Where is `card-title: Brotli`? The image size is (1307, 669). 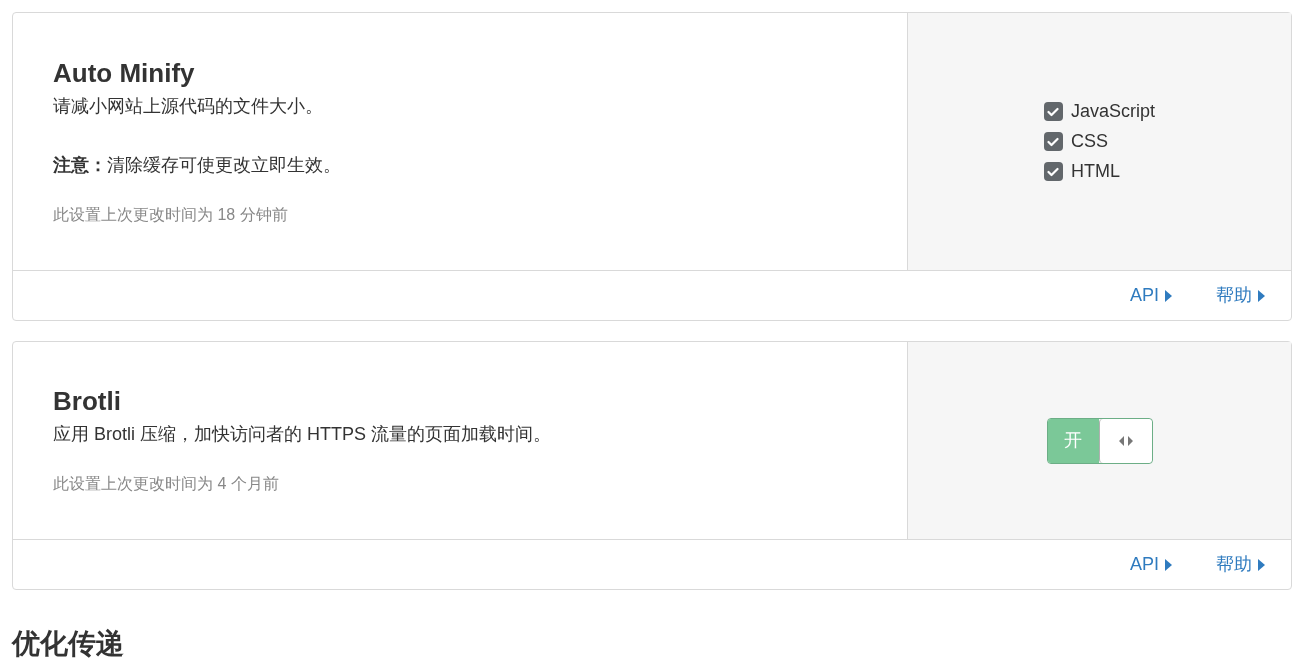 card-title: Brotli is located at coordinates (87, 401).